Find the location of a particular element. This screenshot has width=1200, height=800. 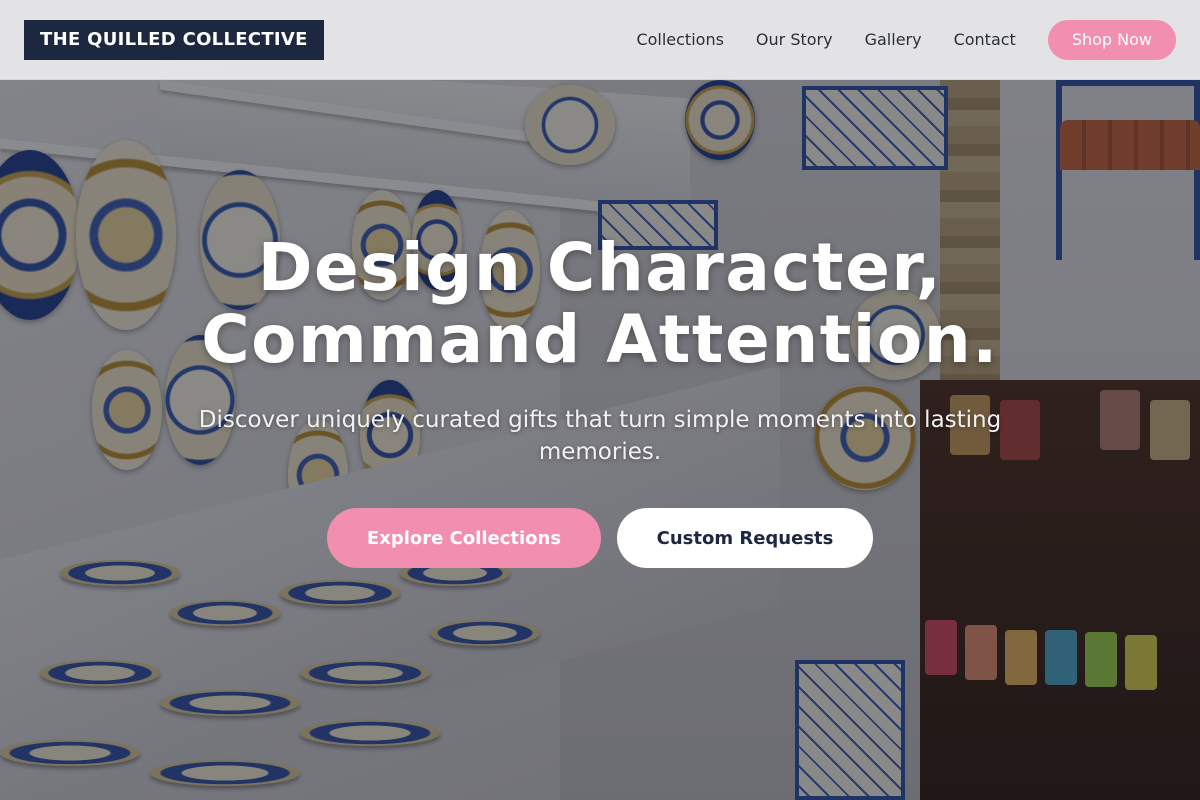

headline-line-1: Design Character, is located at coordinates (600, 267).